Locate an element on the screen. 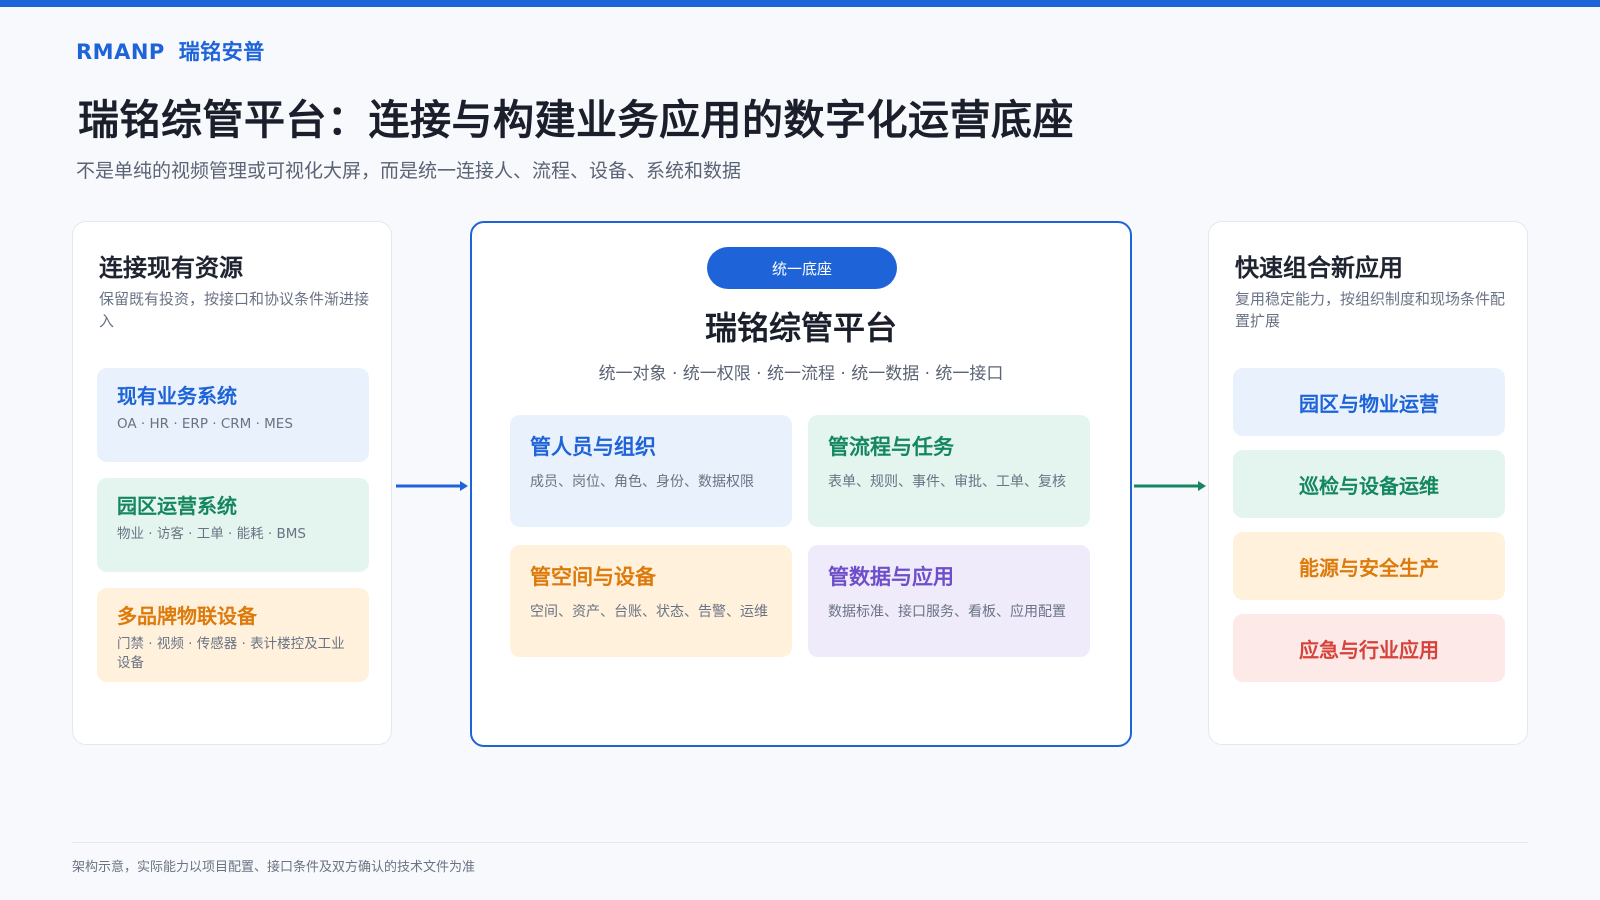  platform-title: 瑞铭综管平台 is located at coordinates (800, 328).